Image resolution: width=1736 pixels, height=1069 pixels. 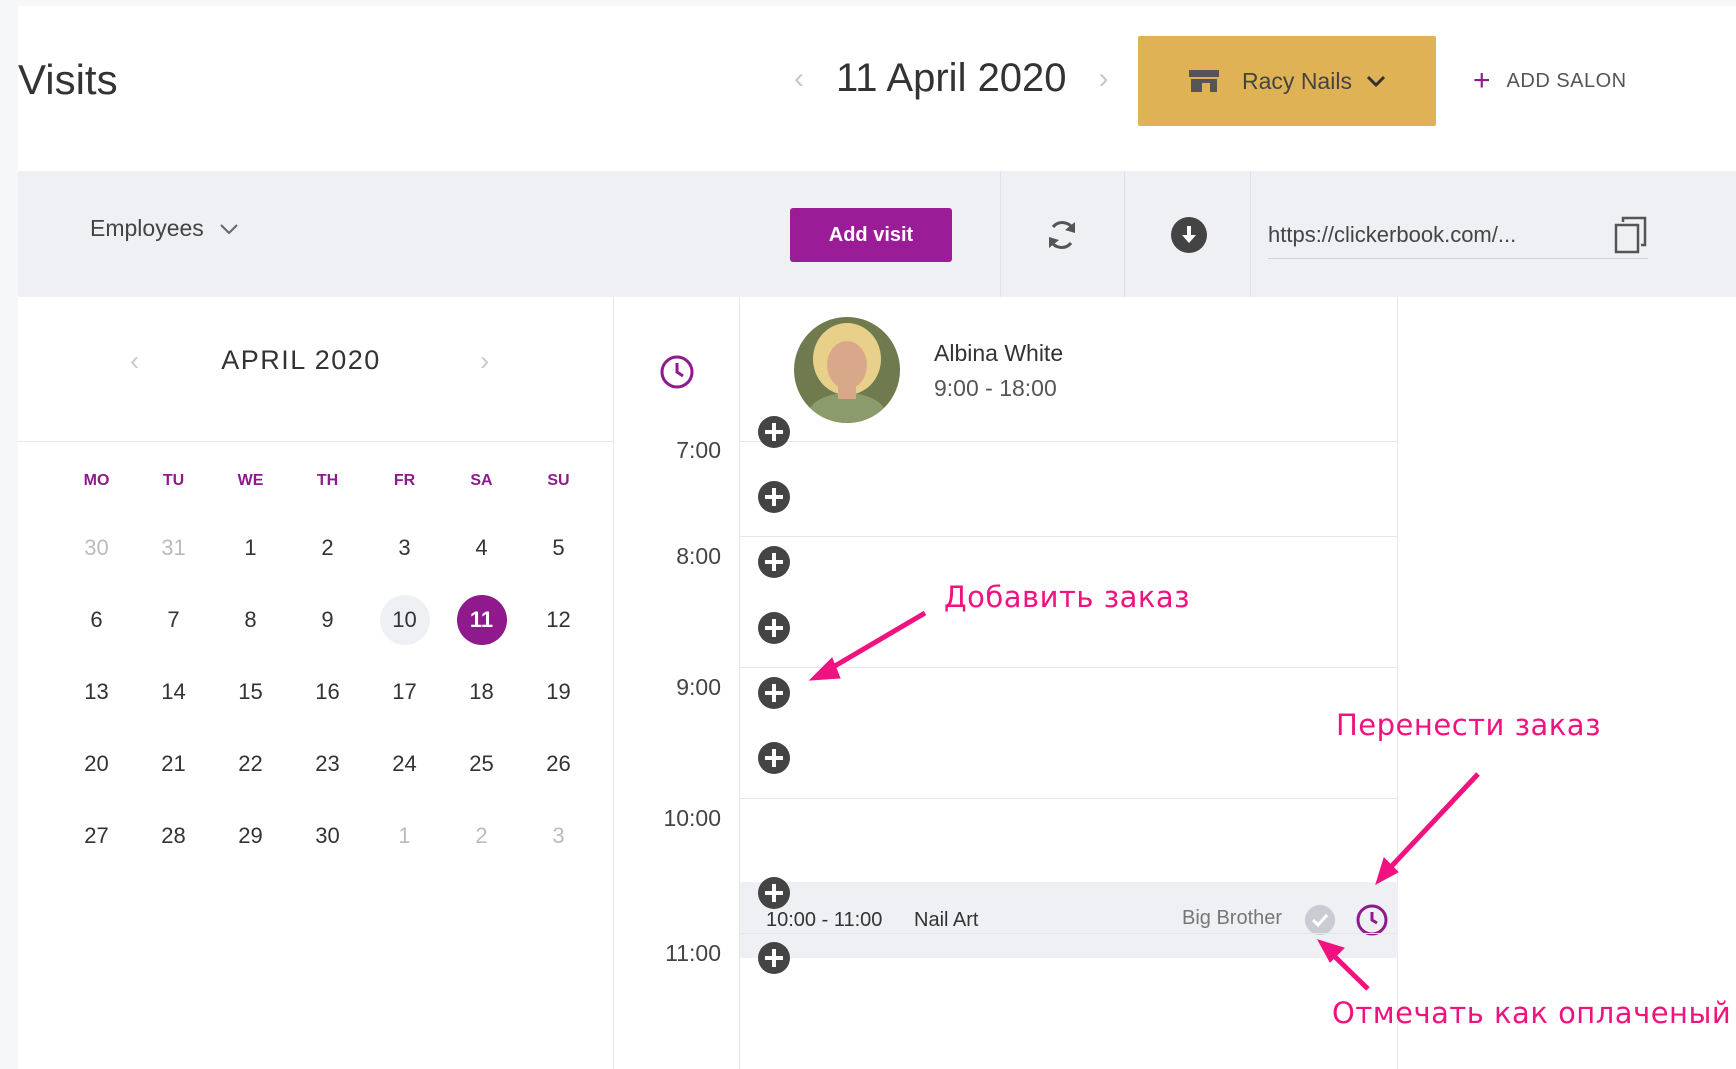 What do you see at coordinates (1069, 920) in the screenshot?
I see `booking-card: 10:00 - 11:00 Nail Art Big Brother` at bounding box center [1069, 920].